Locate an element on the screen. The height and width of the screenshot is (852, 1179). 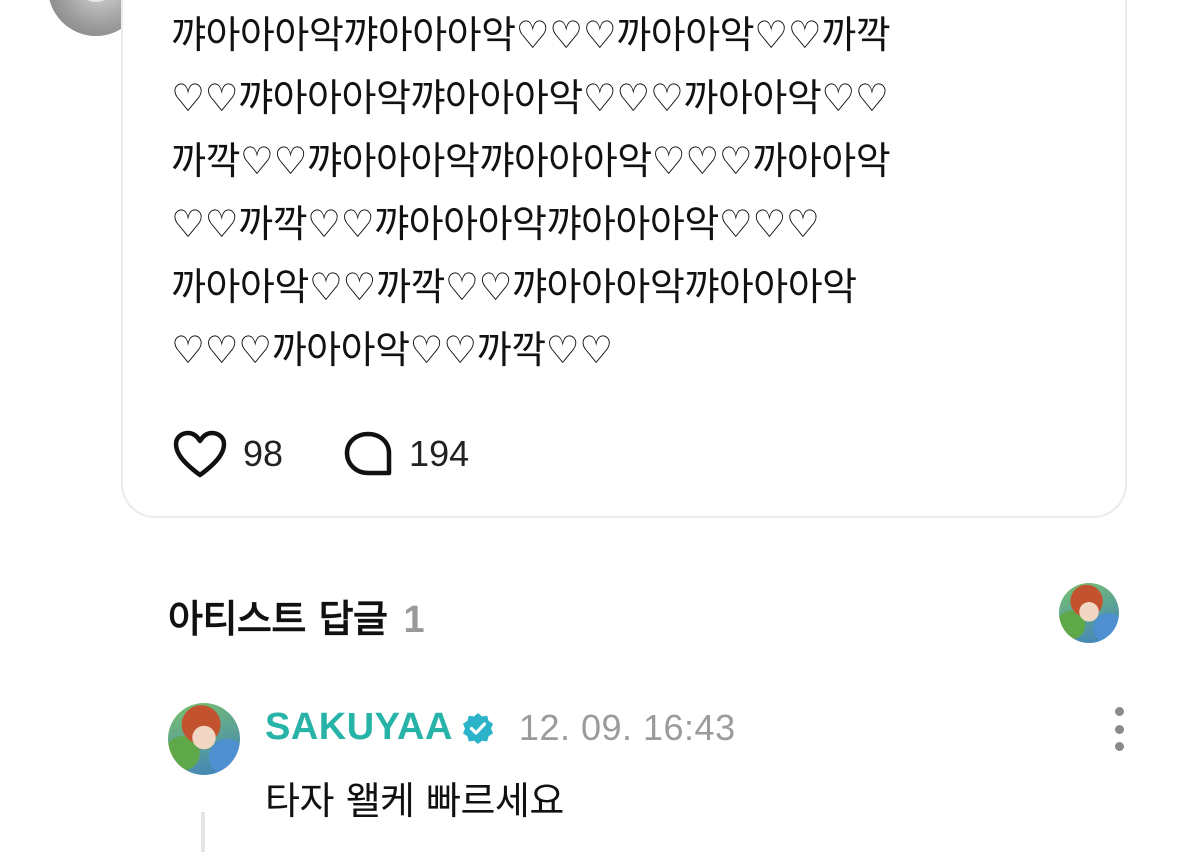
reply-thread-line is located at coordinates (203, 832).